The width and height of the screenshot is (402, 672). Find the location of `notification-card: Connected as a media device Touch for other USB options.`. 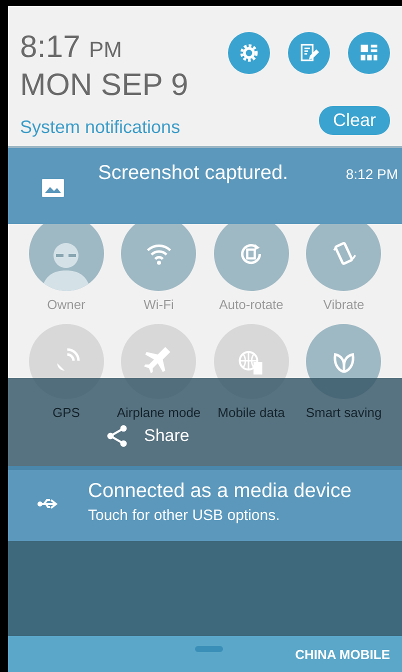

notification-card: Connected as a media device Touch for other USB options. is located at coordinates (205, 503).